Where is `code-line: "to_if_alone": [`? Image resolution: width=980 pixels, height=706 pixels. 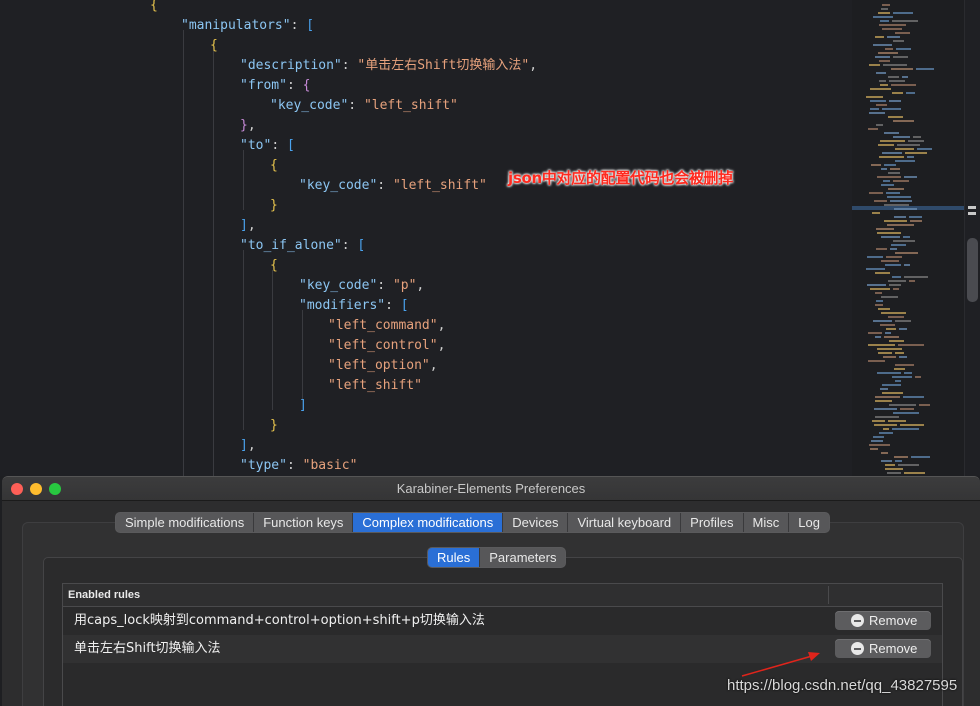
code-line: "to_if_alone": [ is located at coordinates (302, 246).